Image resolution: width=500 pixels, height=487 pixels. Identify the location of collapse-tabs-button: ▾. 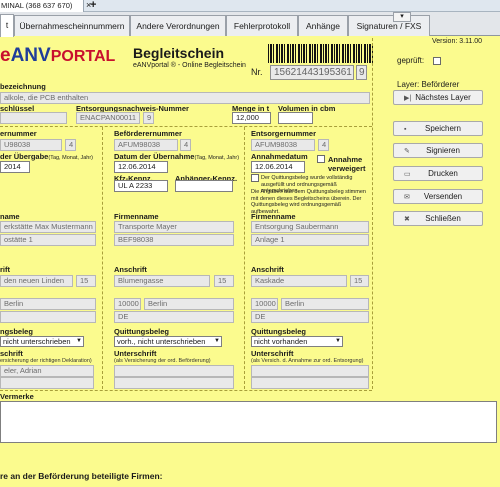
(402, 17).